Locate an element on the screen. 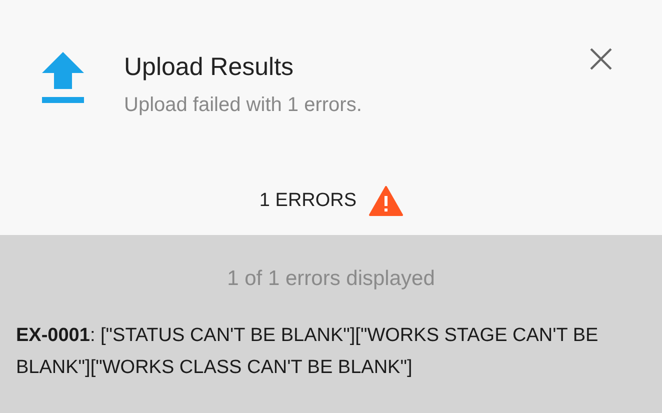  error-message: EX-0001: ["STATUS CAN'T BE BLANK"]["WORKS STAGE CAN'T BE BLANK"]["WORKS CLASS CAN'T BE BLANK"] is located at coordinates (308, 352).